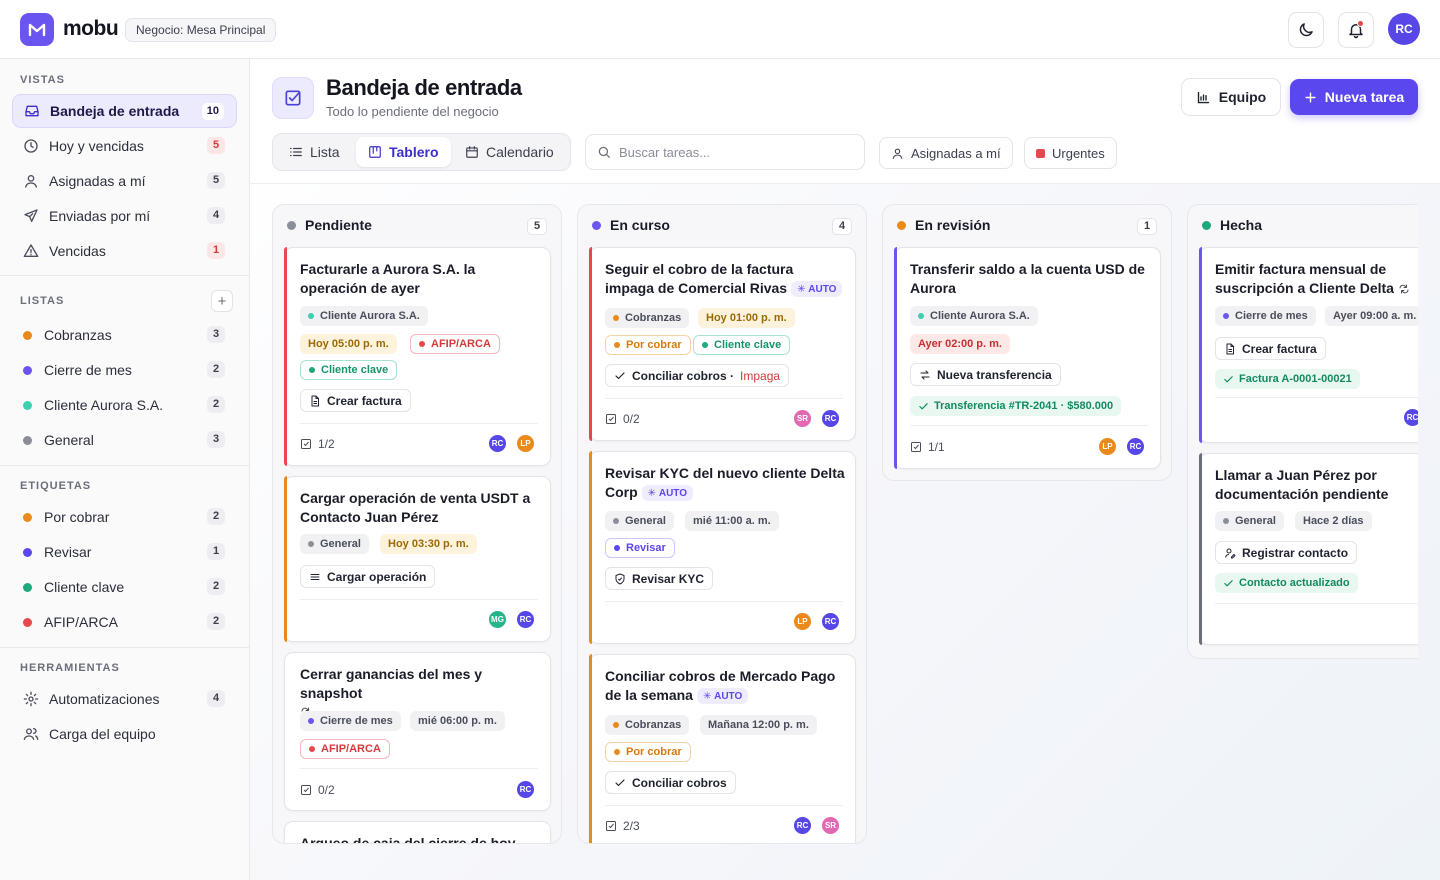 The image size is (1440, 880). I want to click on action-button: Registrar contacto, so click(1286, 552).